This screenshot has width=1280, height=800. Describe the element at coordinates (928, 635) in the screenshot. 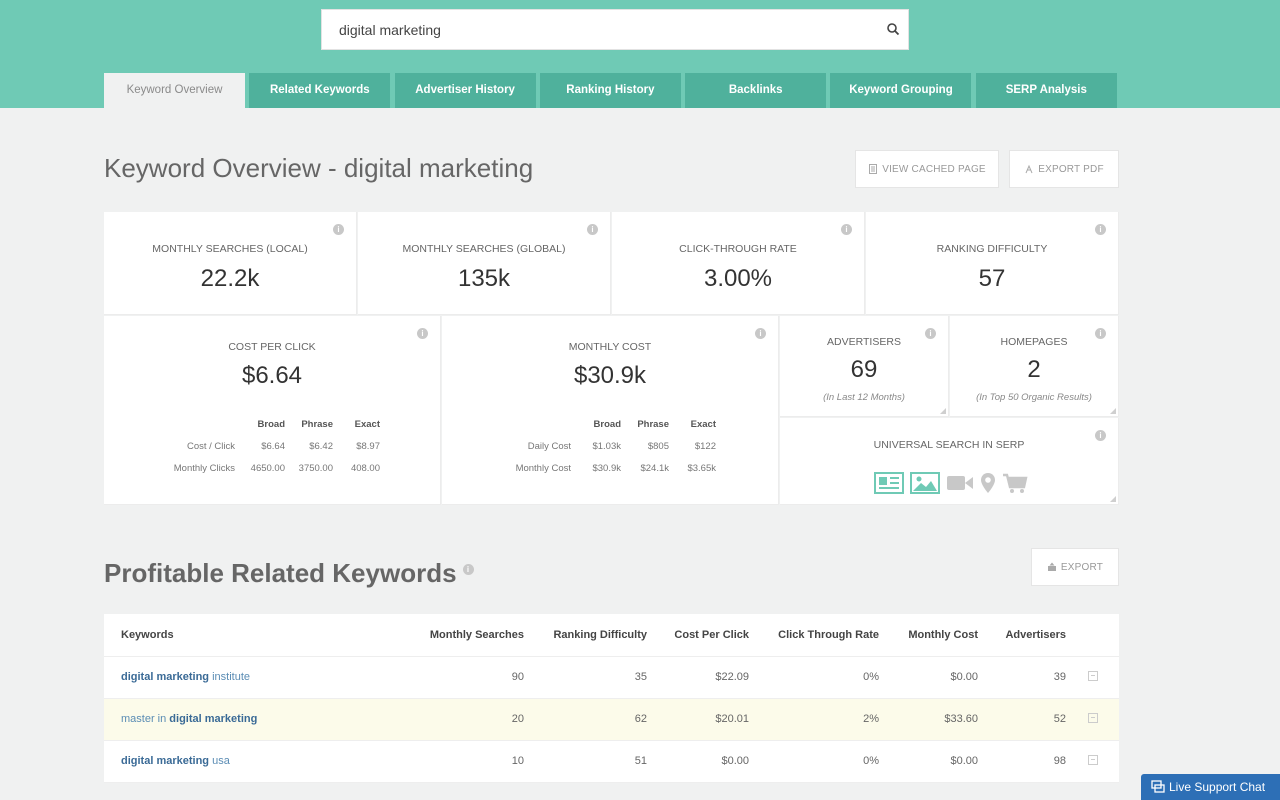

I see `column-header: Monthly Cost` at that location.